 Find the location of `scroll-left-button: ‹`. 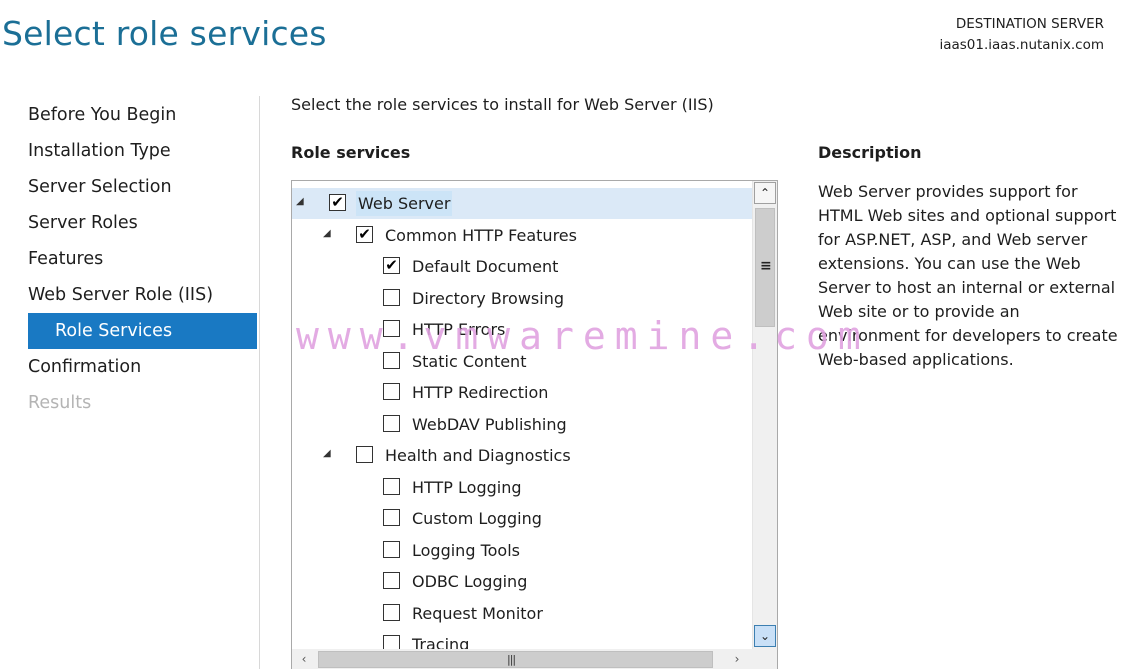

scroll-left-button: ‹ is located at coordinates (304, 659).